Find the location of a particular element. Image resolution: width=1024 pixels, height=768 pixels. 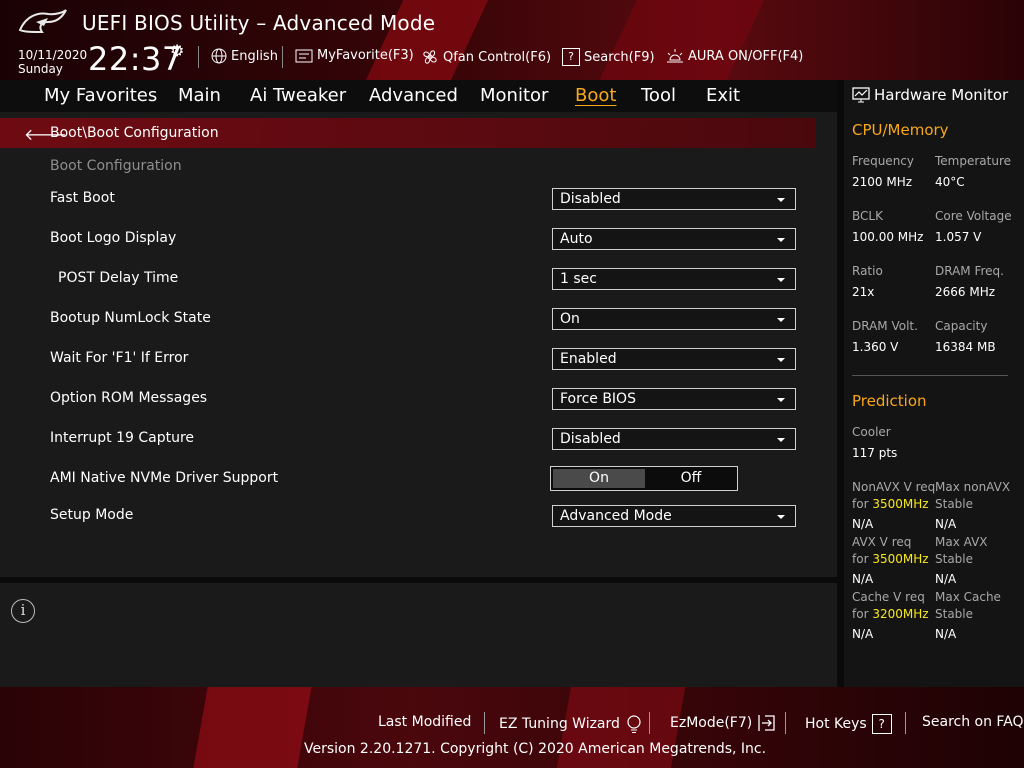

globe-icon is located at coordinates (219, 56).